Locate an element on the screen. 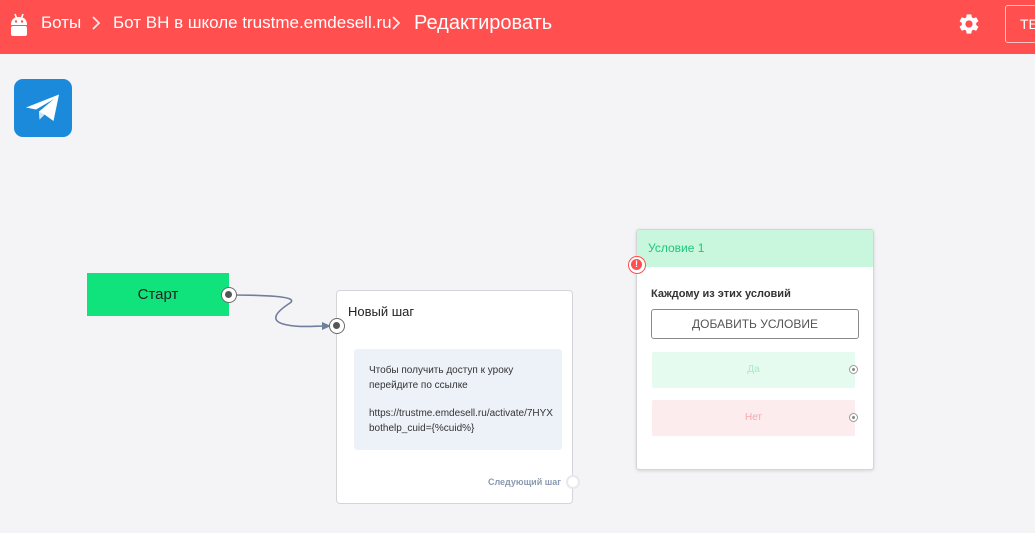 This screenshot has width=1035, height=533. gear-icon is located at coordinates (969, 24).